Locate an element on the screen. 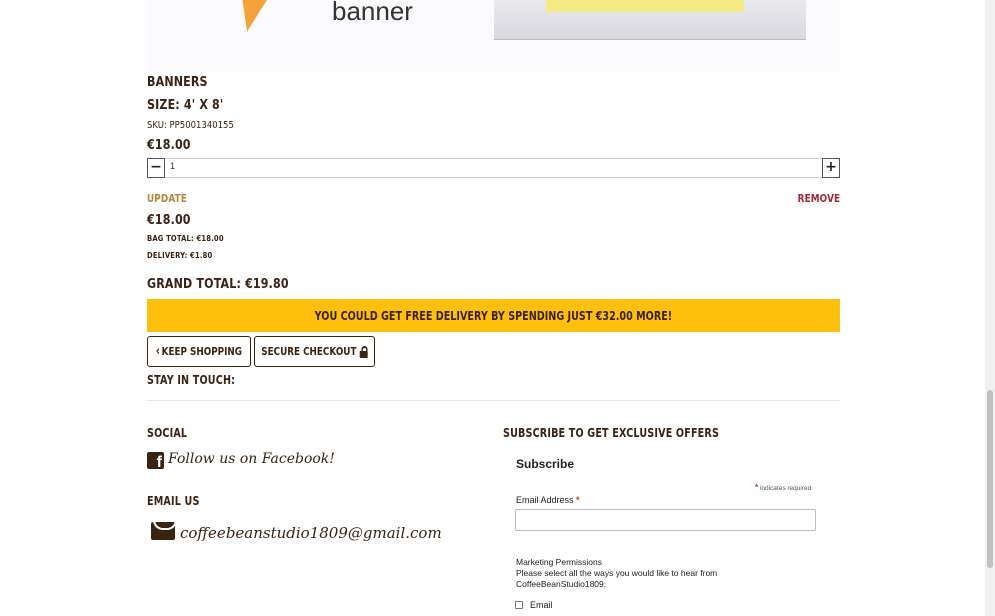 This screenshot has width=995, height=616. banner-graphic-shape is located at coordinates (251, 17).